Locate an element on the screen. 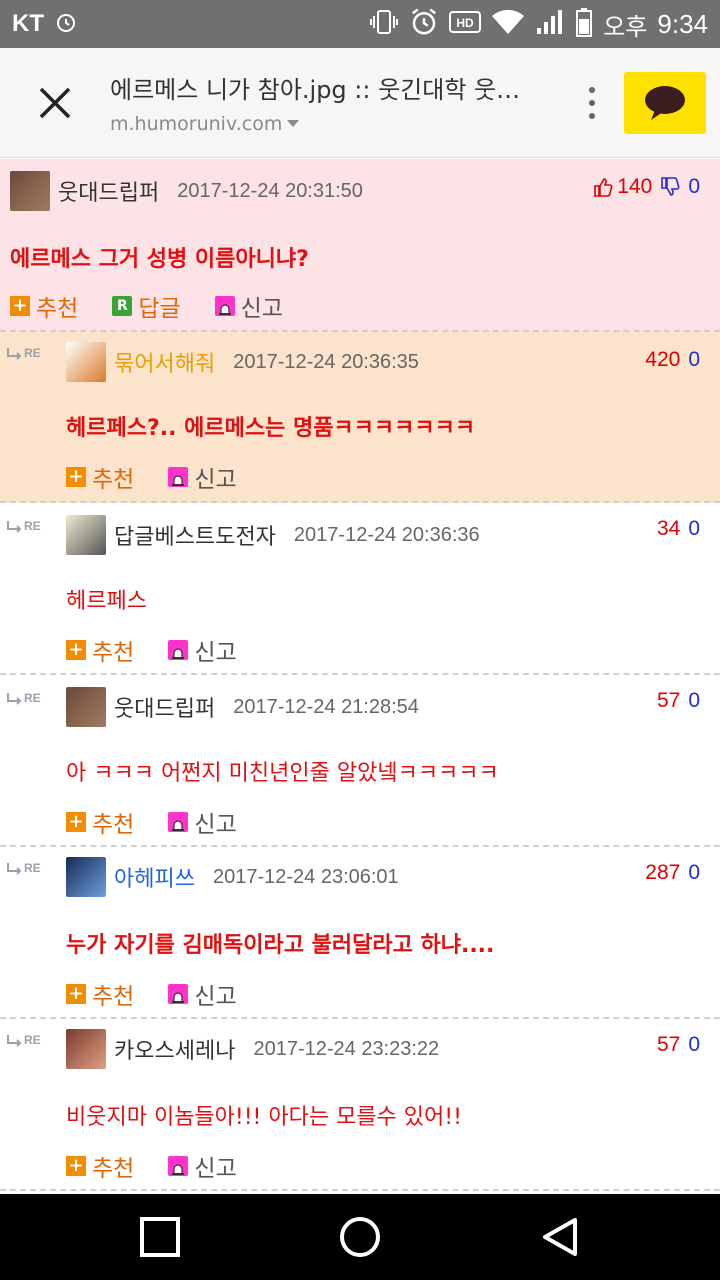 This screenshot has width=720, height=1280. vote-counts: 287 0 is located at coordinates (672, 873).